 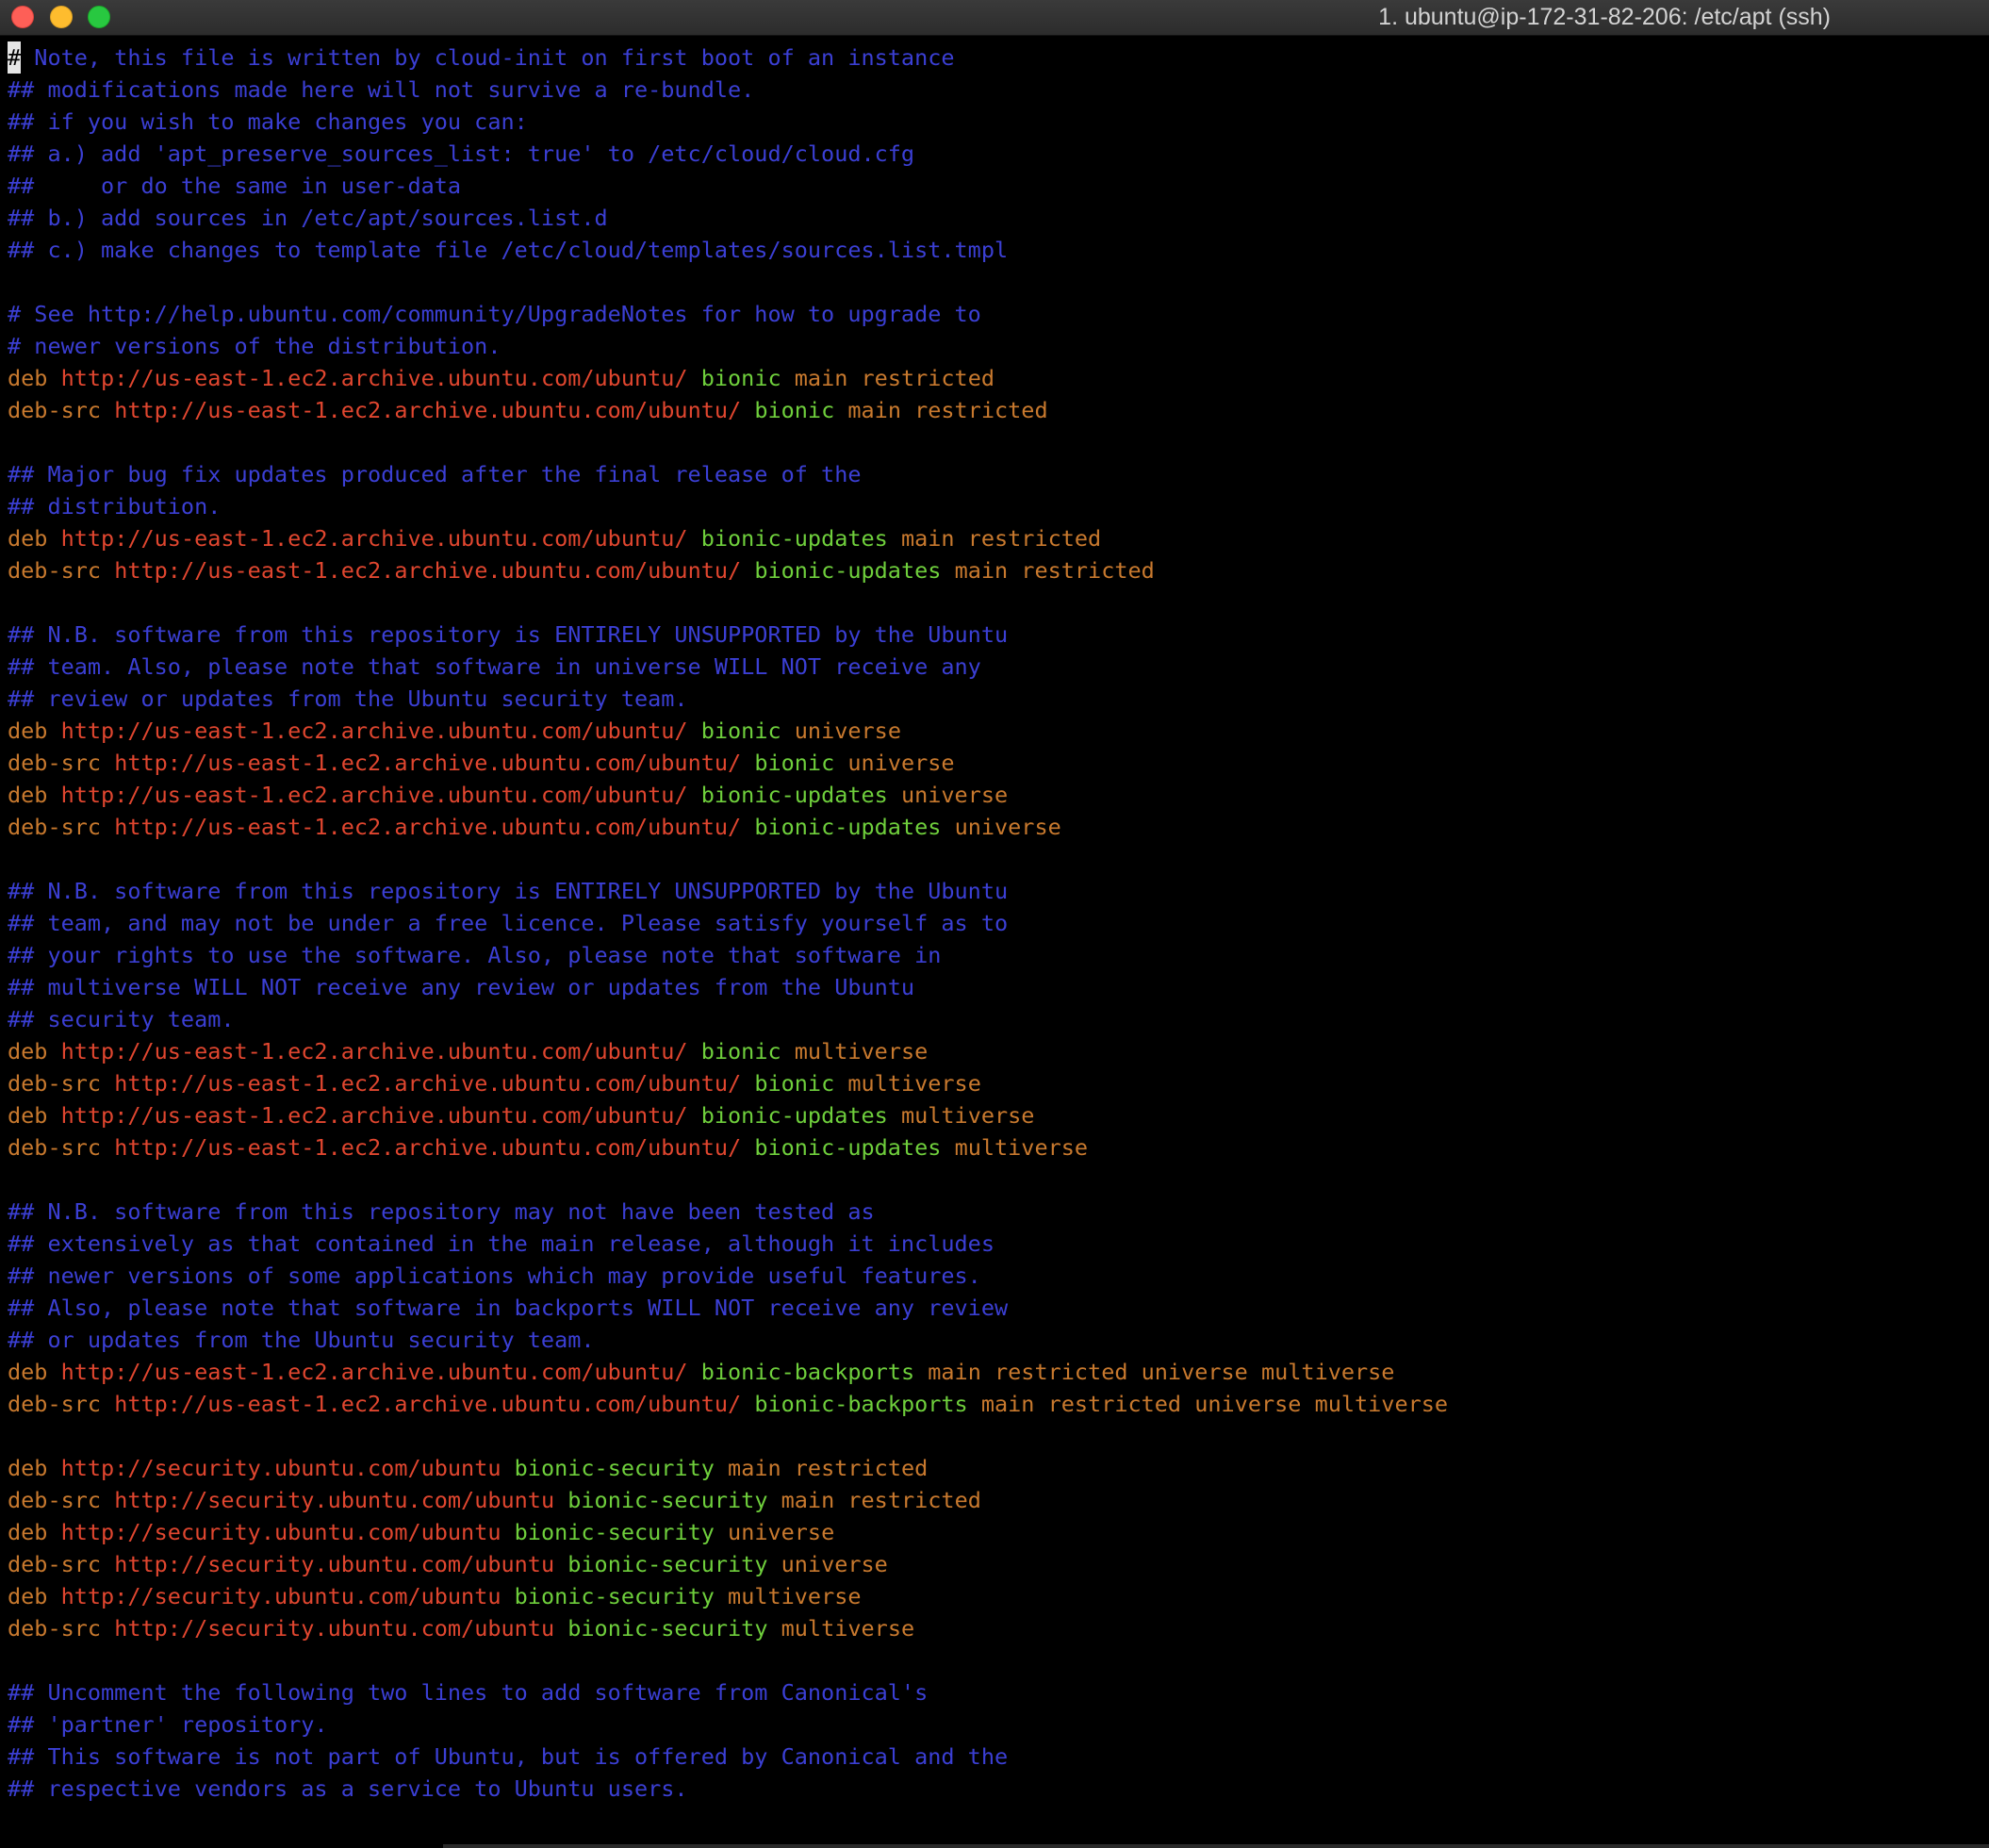 What do you see at coordinates (22, 17) in the screenshot?
I see `close-window-button` at bounding box center [22, 17].